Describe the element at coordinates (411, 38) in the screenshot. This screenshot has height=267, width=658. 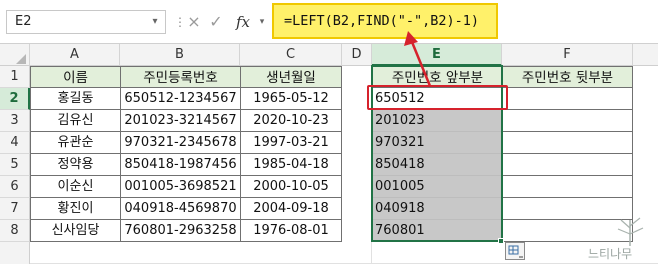
I see `annotation-arrow-head` at that location.